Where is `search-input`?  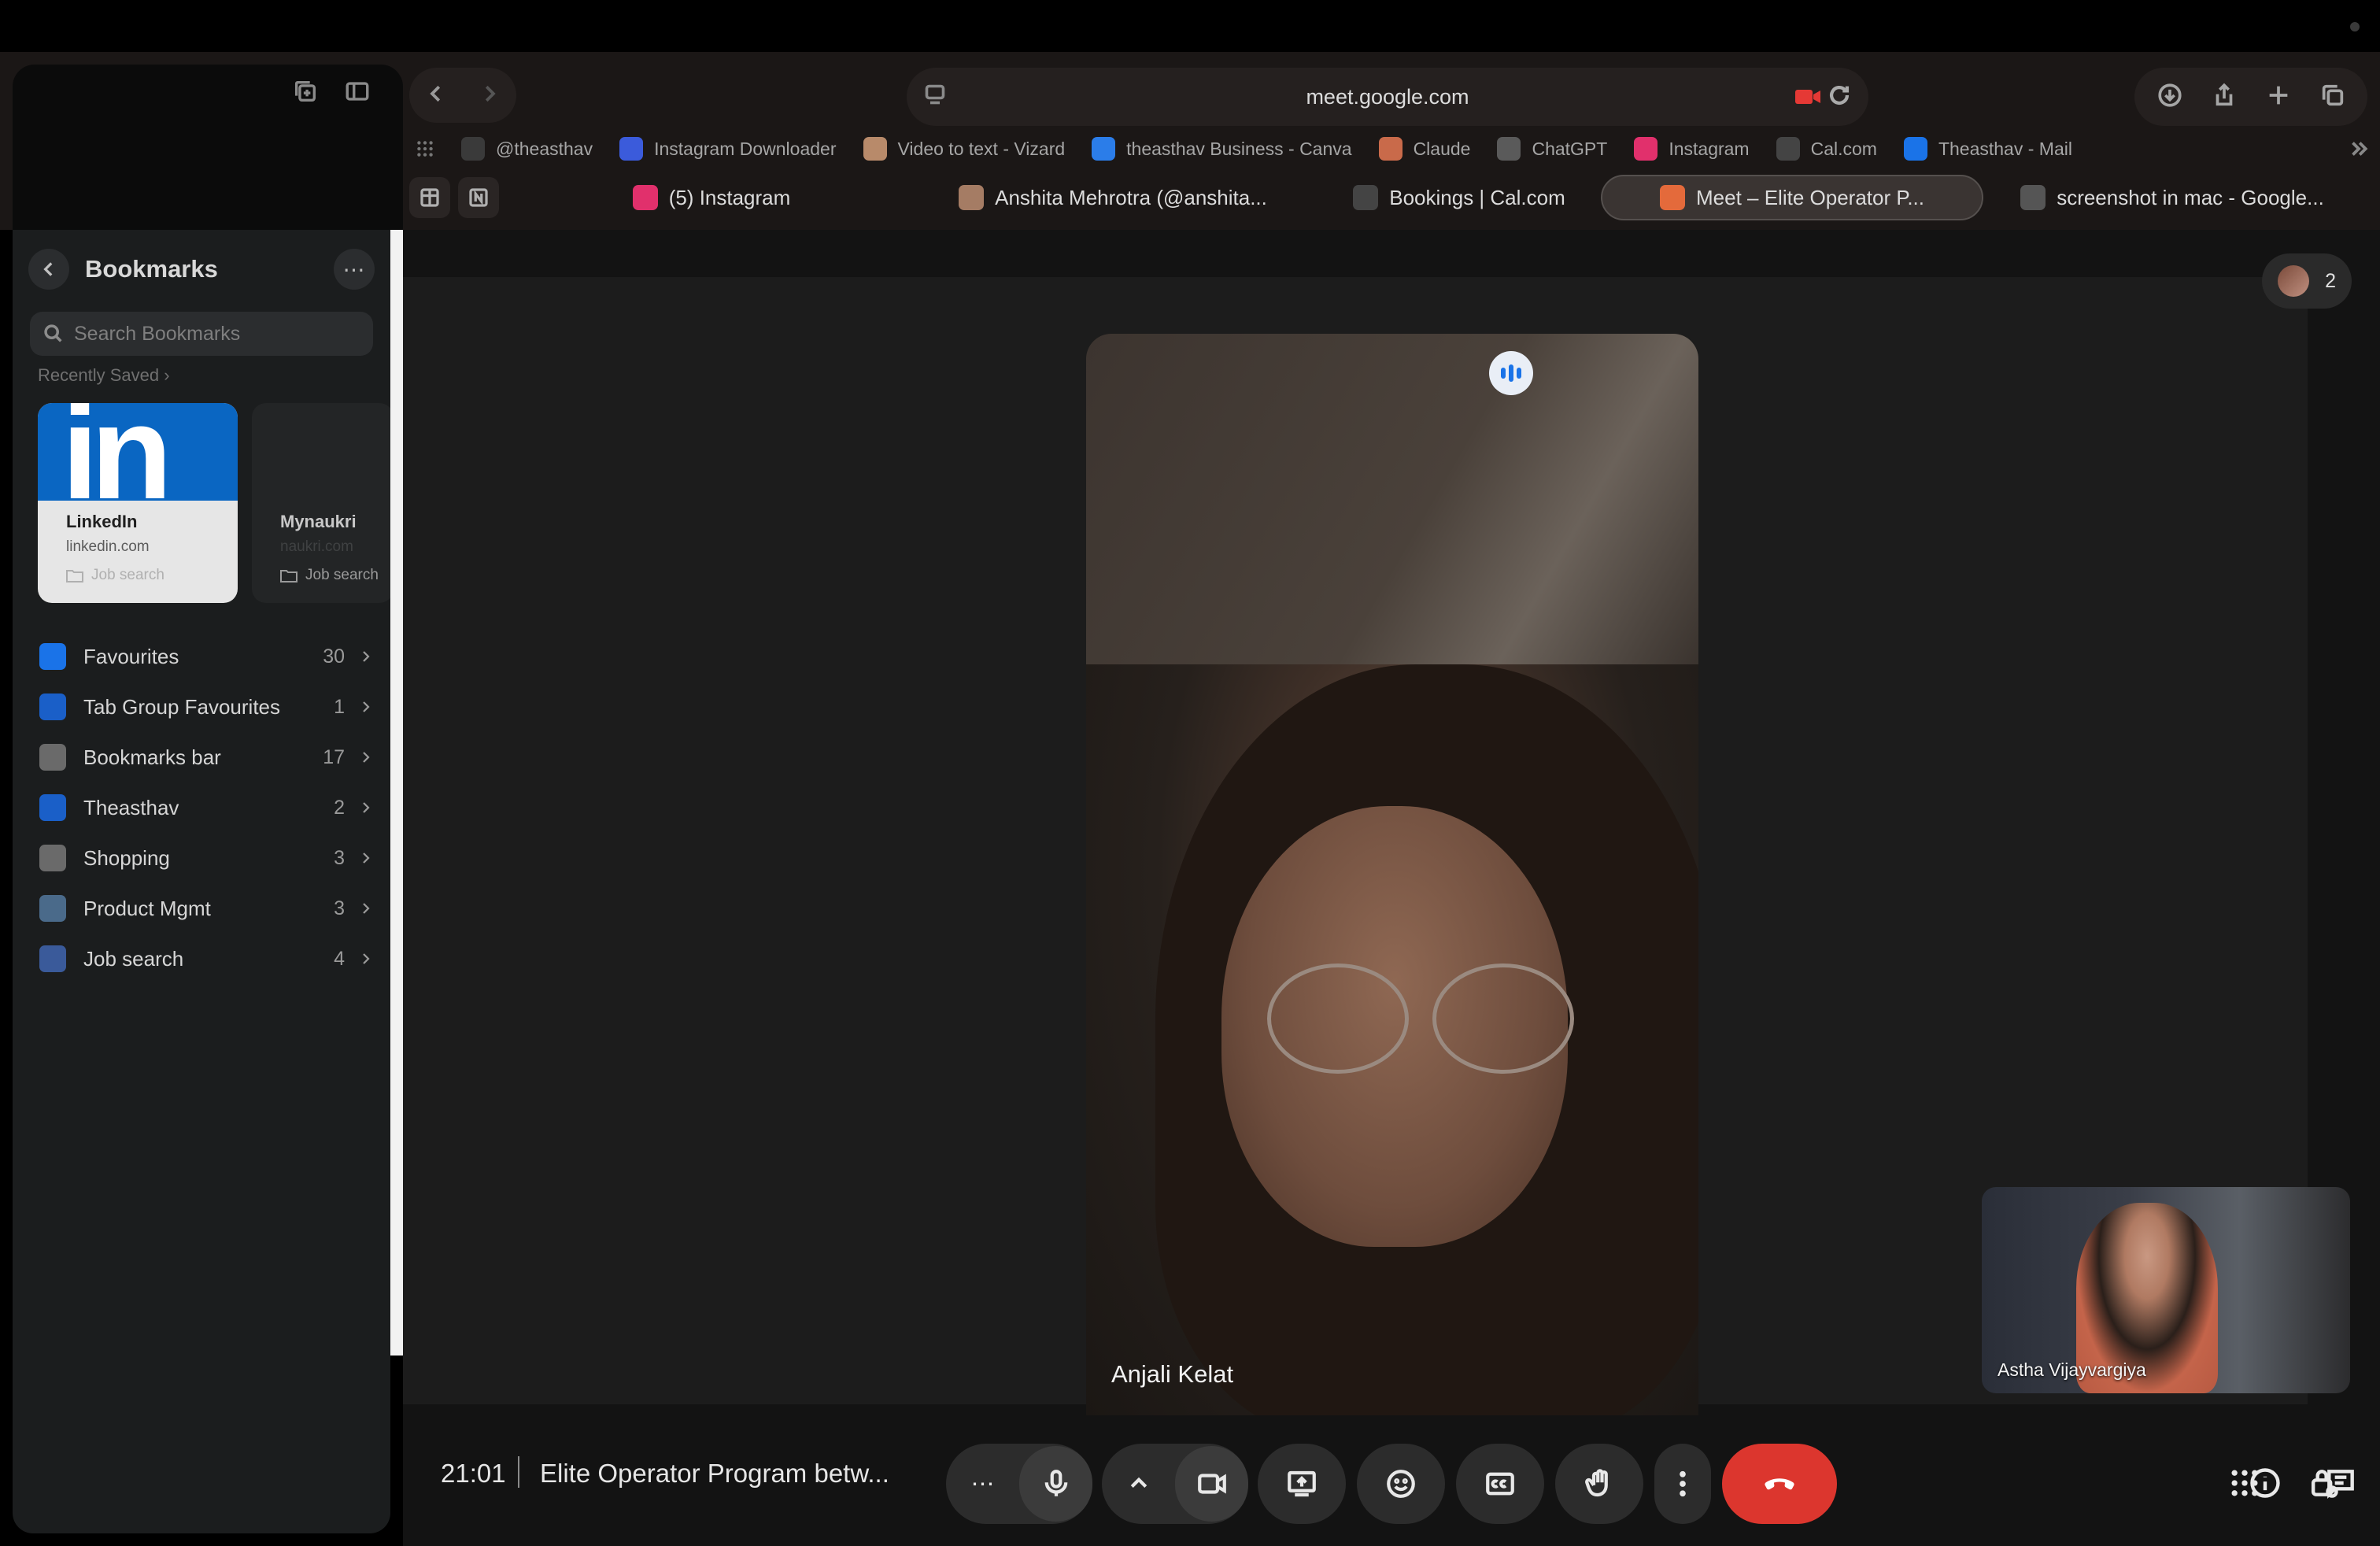 search-input is located at coordinates (216, 334).